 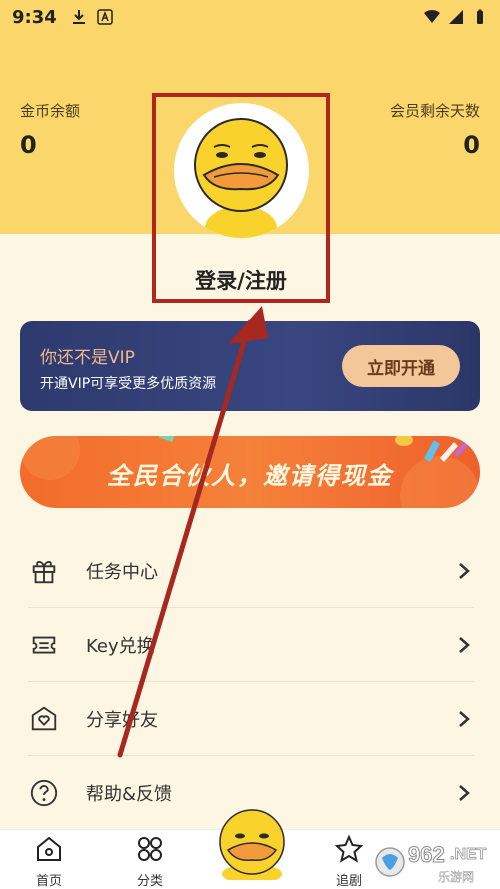 What do you see at coordinates (49, 848) in the screenshot?
I see `home-icon` at bounding box center [49, 848].